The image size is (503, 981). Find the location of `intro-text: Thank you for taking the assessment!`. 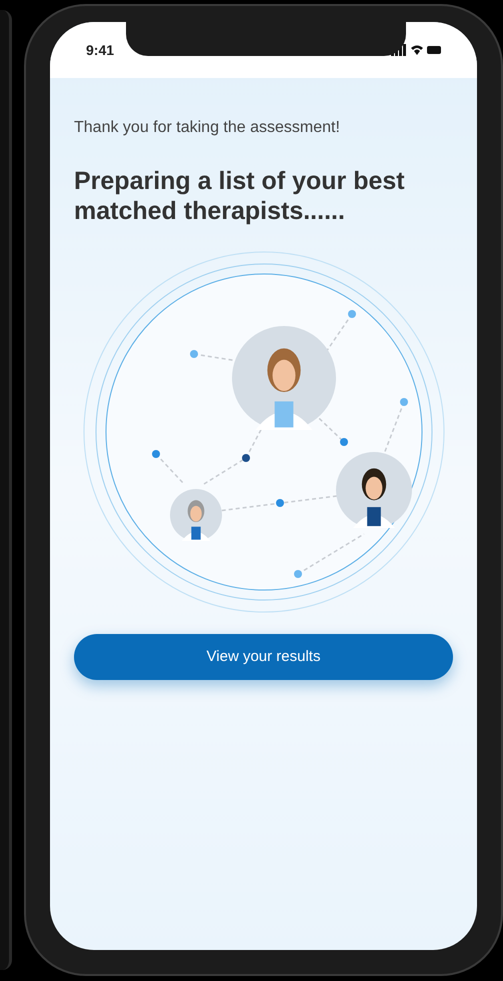

intro-text: Thank you for taking the assessment! is located at coordinates (207, 128).